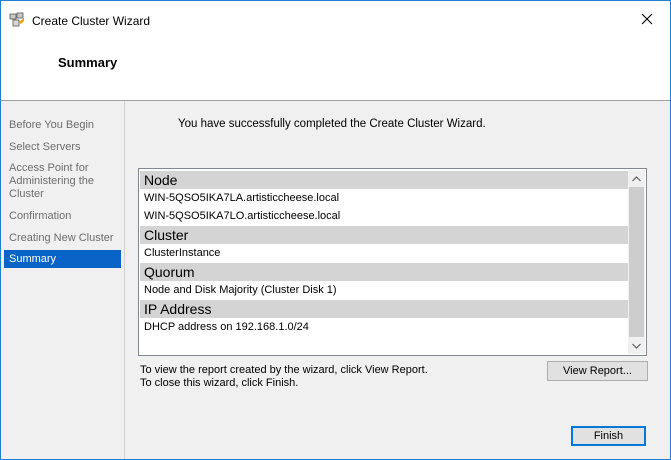  I want to click on finish-instruction: To close this wizard, click Finish., so click(219, 383).